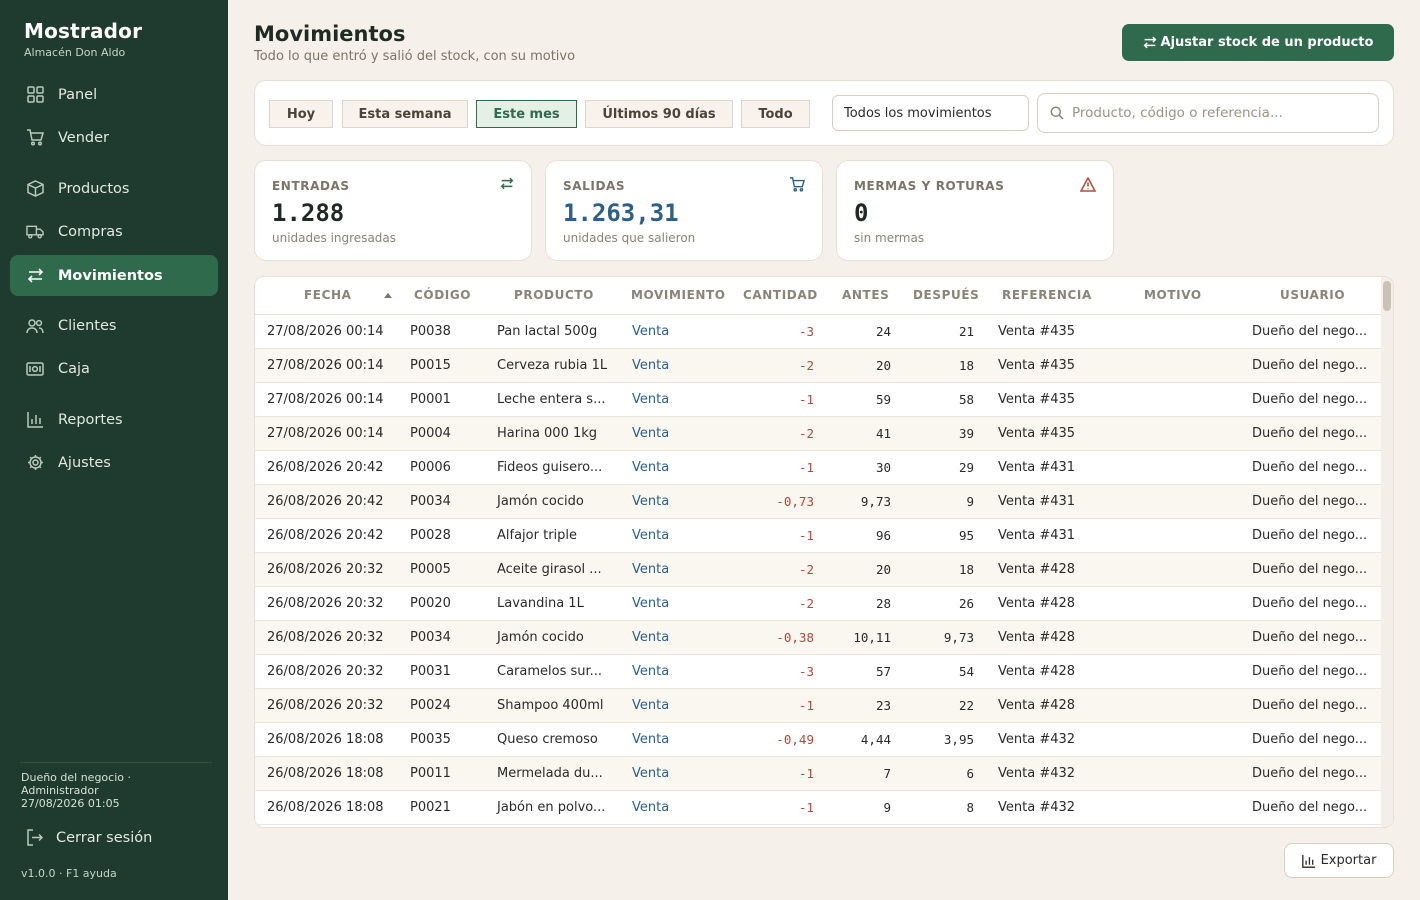  Describe the element at coordinates (806, 467) in the screenshot. I see `cell-cantidad: -1` at that location.